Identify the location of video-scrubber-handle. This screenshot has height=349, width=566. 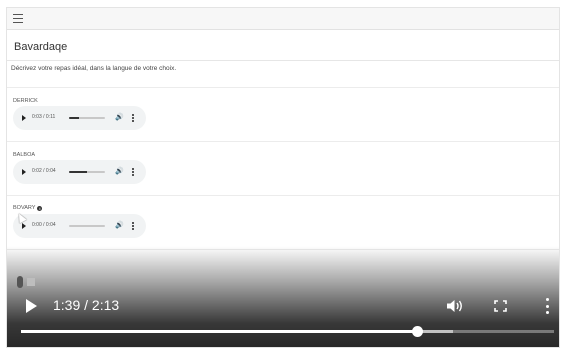
(418, 331).